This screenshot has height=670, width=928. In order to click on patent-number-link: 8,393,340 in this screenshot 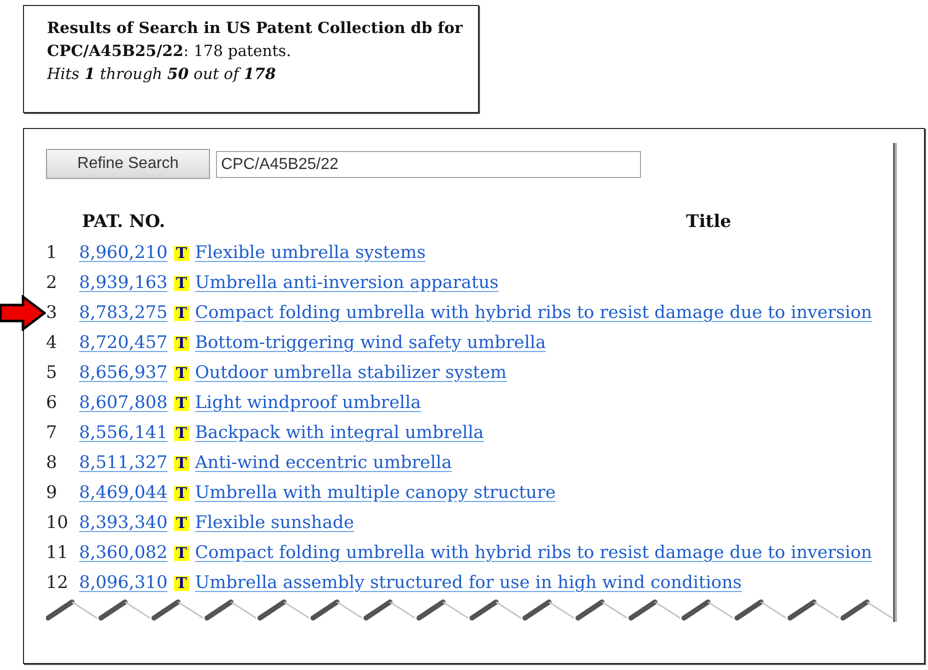, I will do `click(123, 523)`.